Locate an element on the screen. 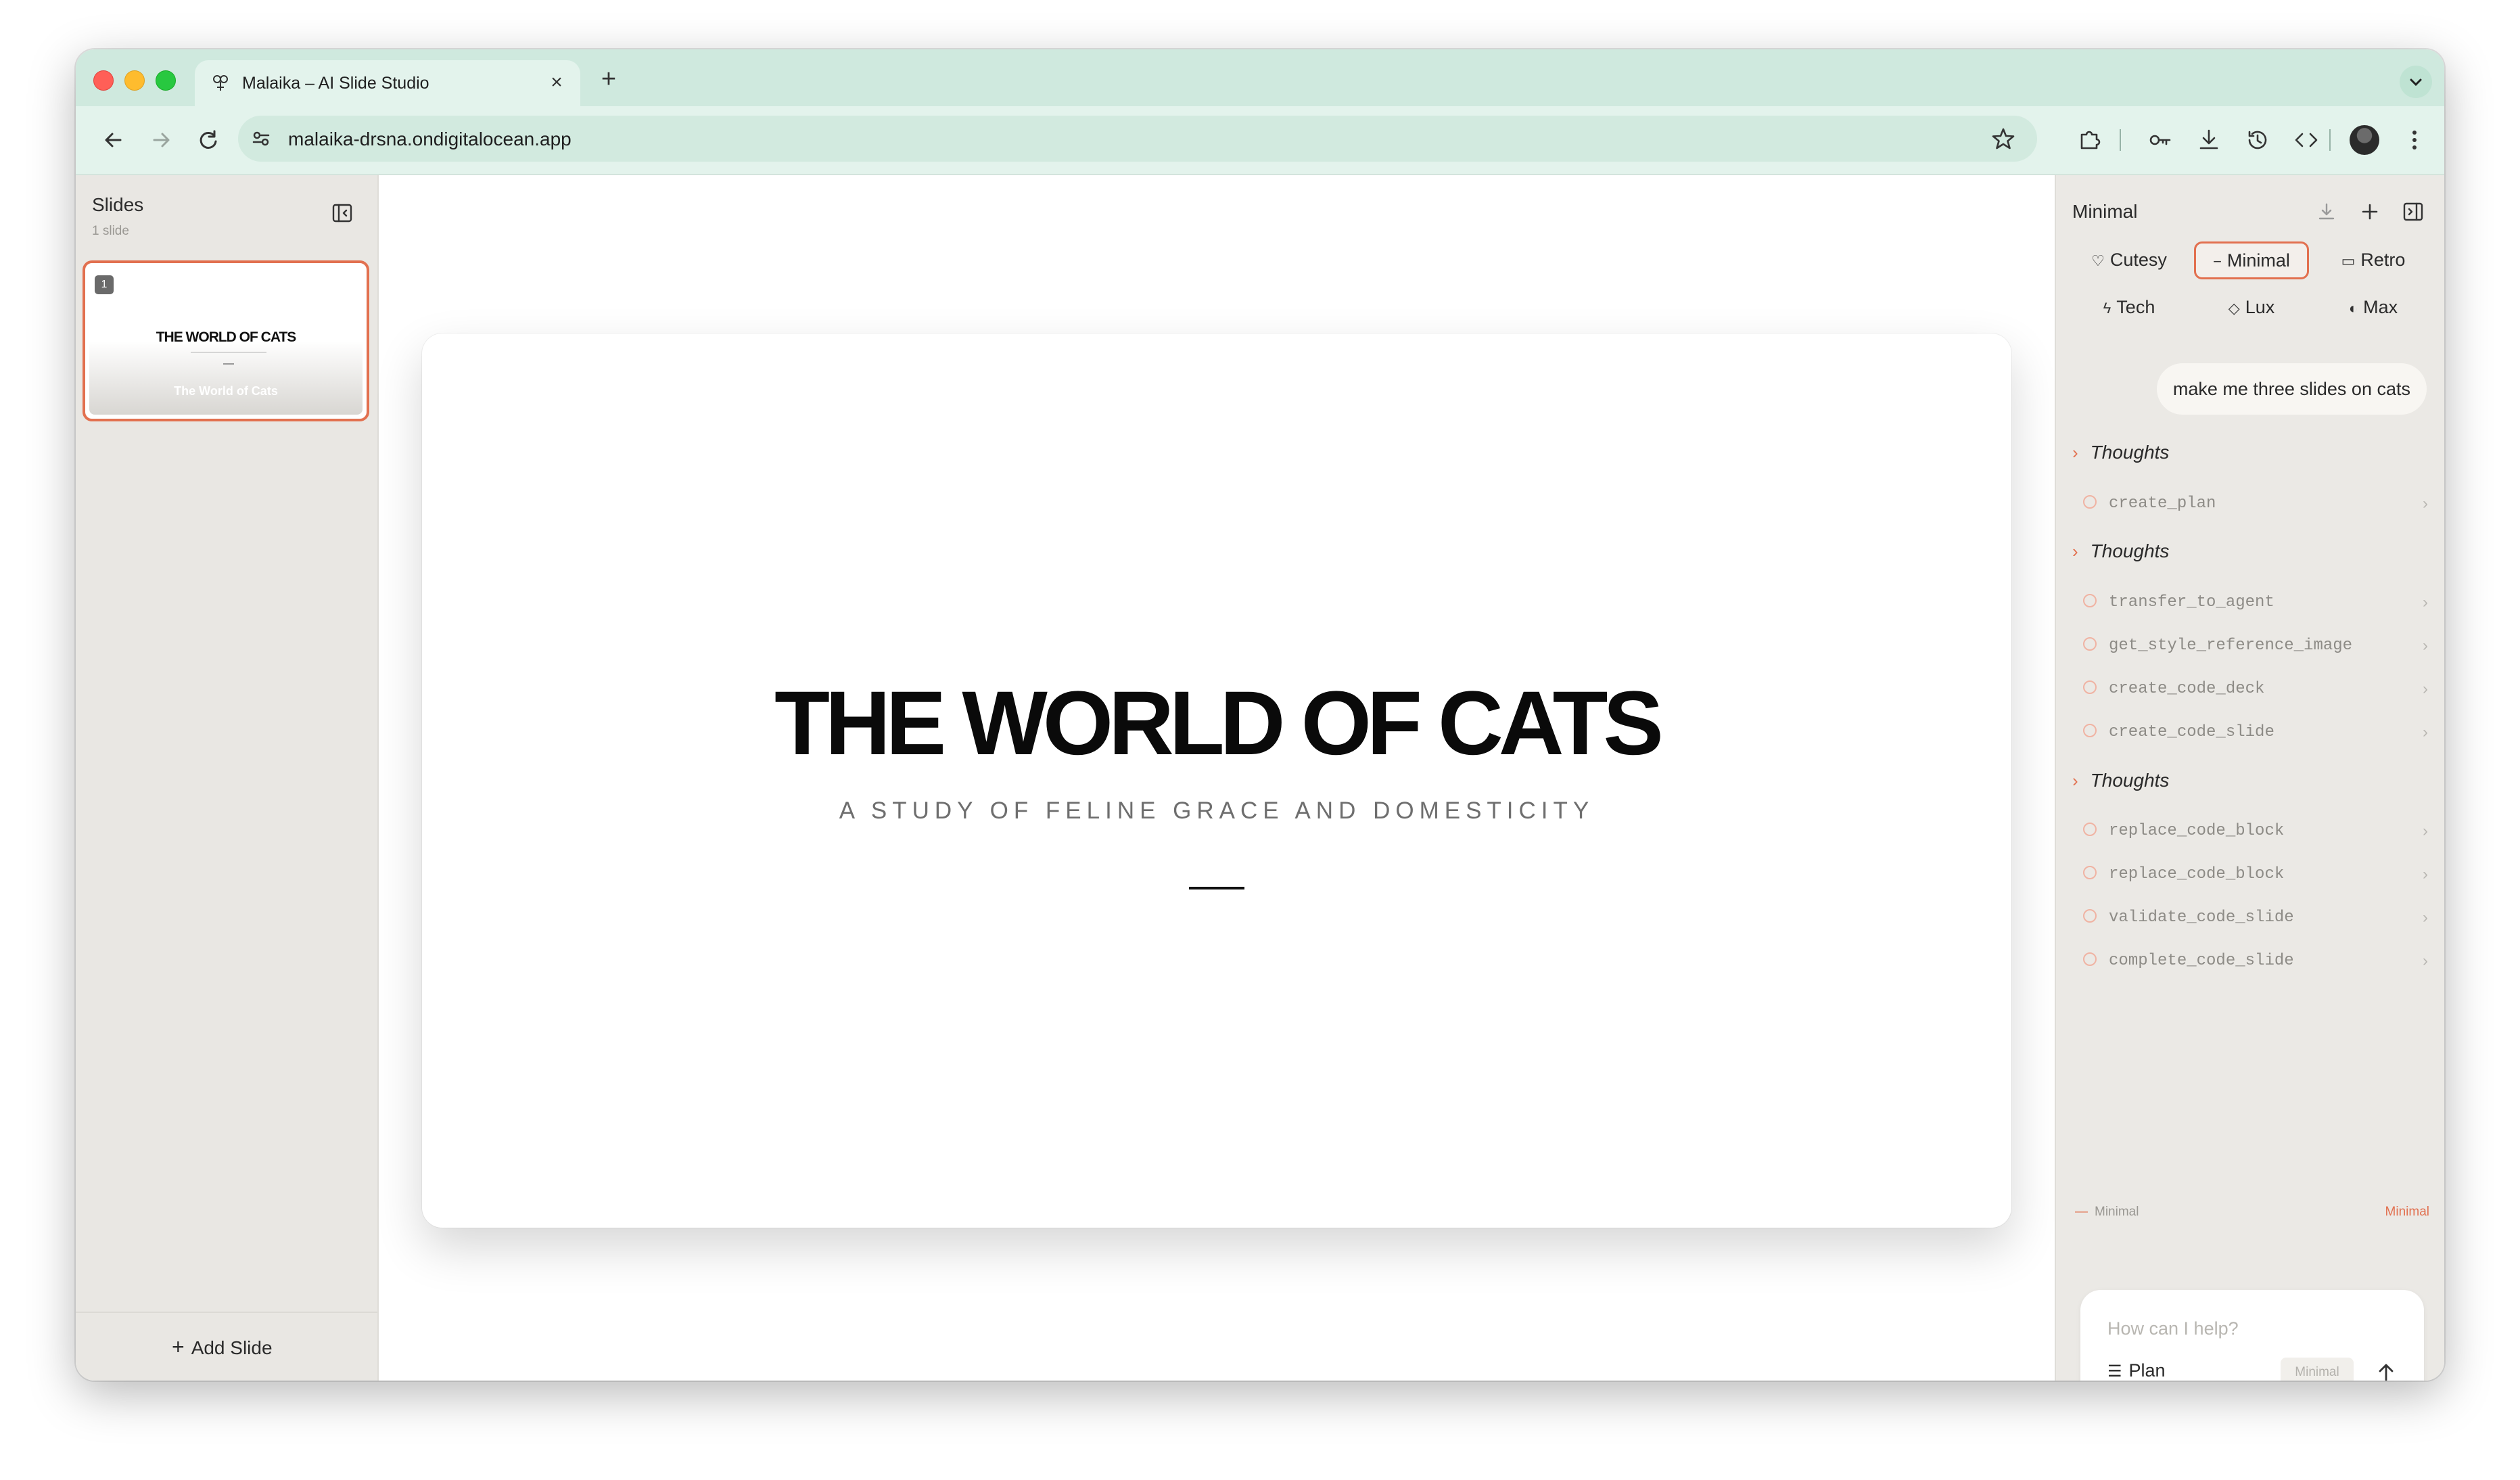 The width and height of the screenshot is (2520, 1480). thumbnail-rule is located at coordinates (229, 364).